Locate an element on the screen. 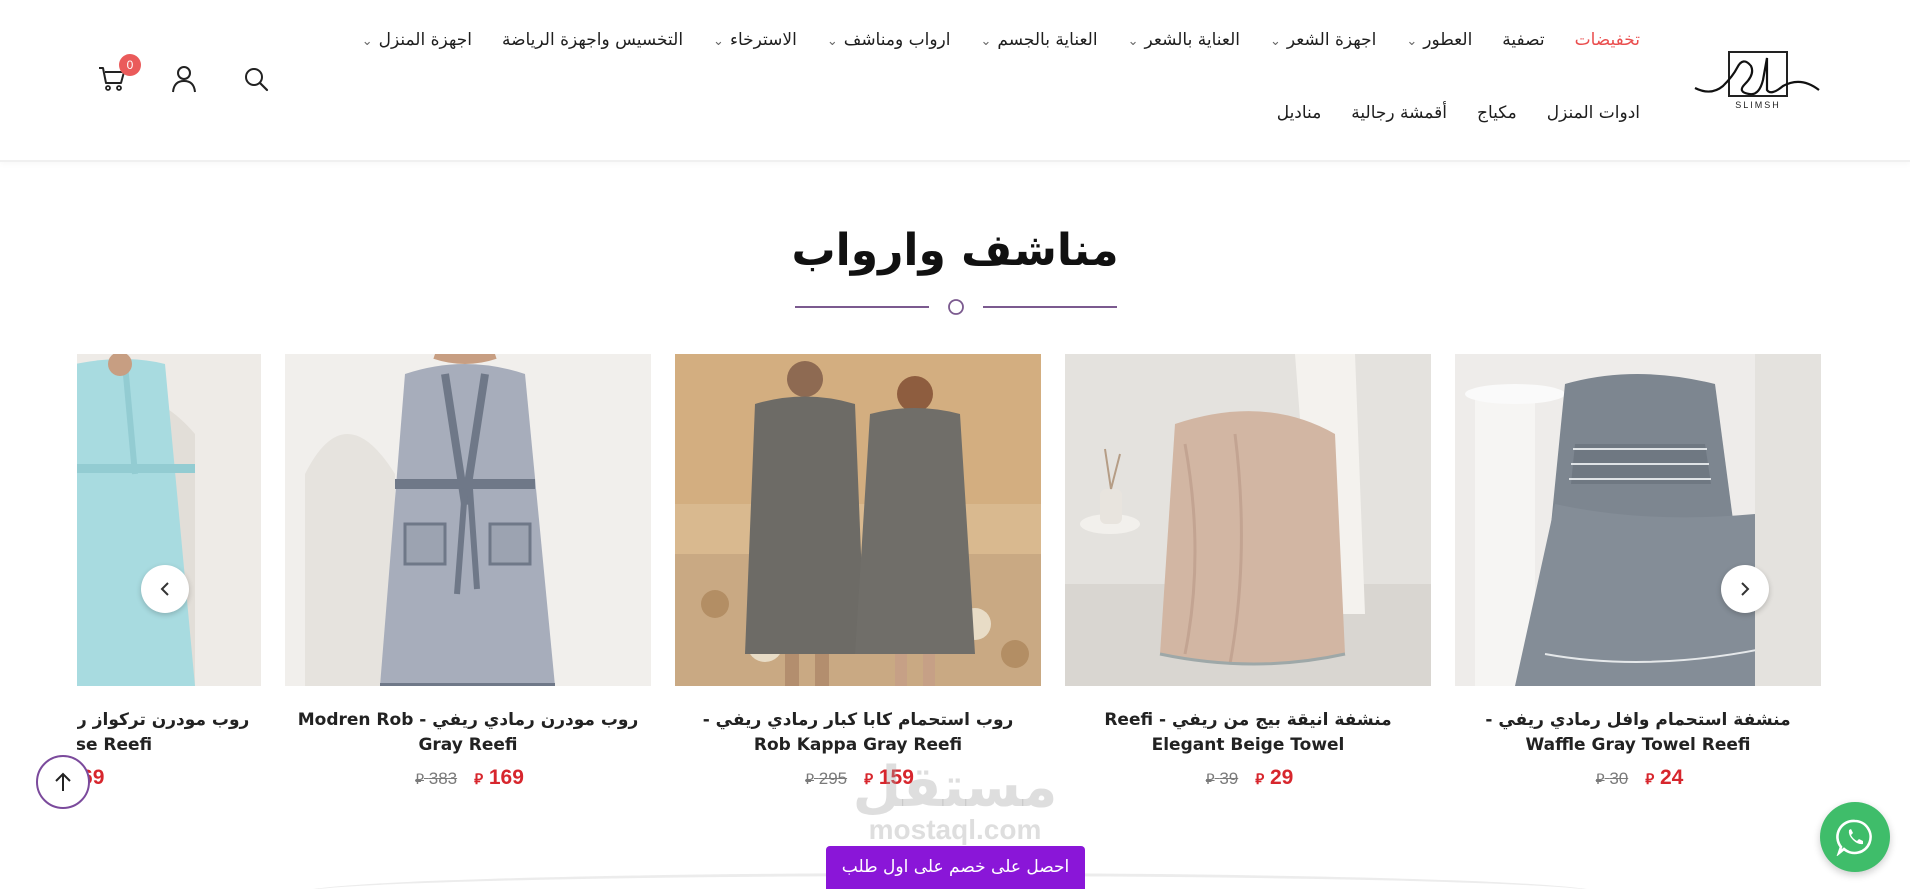 This screenshot has width=1910, height=889. whatsapp-chat-button is located at coordinates (1855, 837).